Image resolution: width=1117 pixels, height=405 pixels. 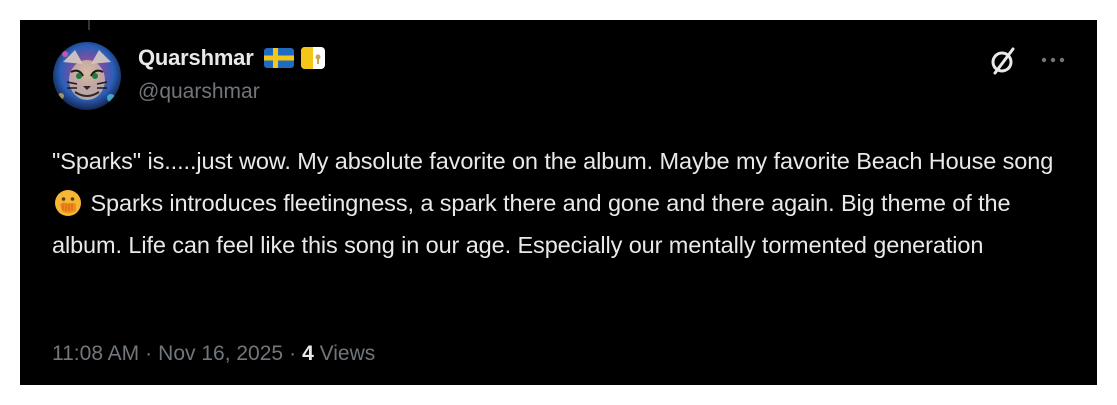 I want to click on tweet-time: 11:08 AM, so click(x=95, y=354).